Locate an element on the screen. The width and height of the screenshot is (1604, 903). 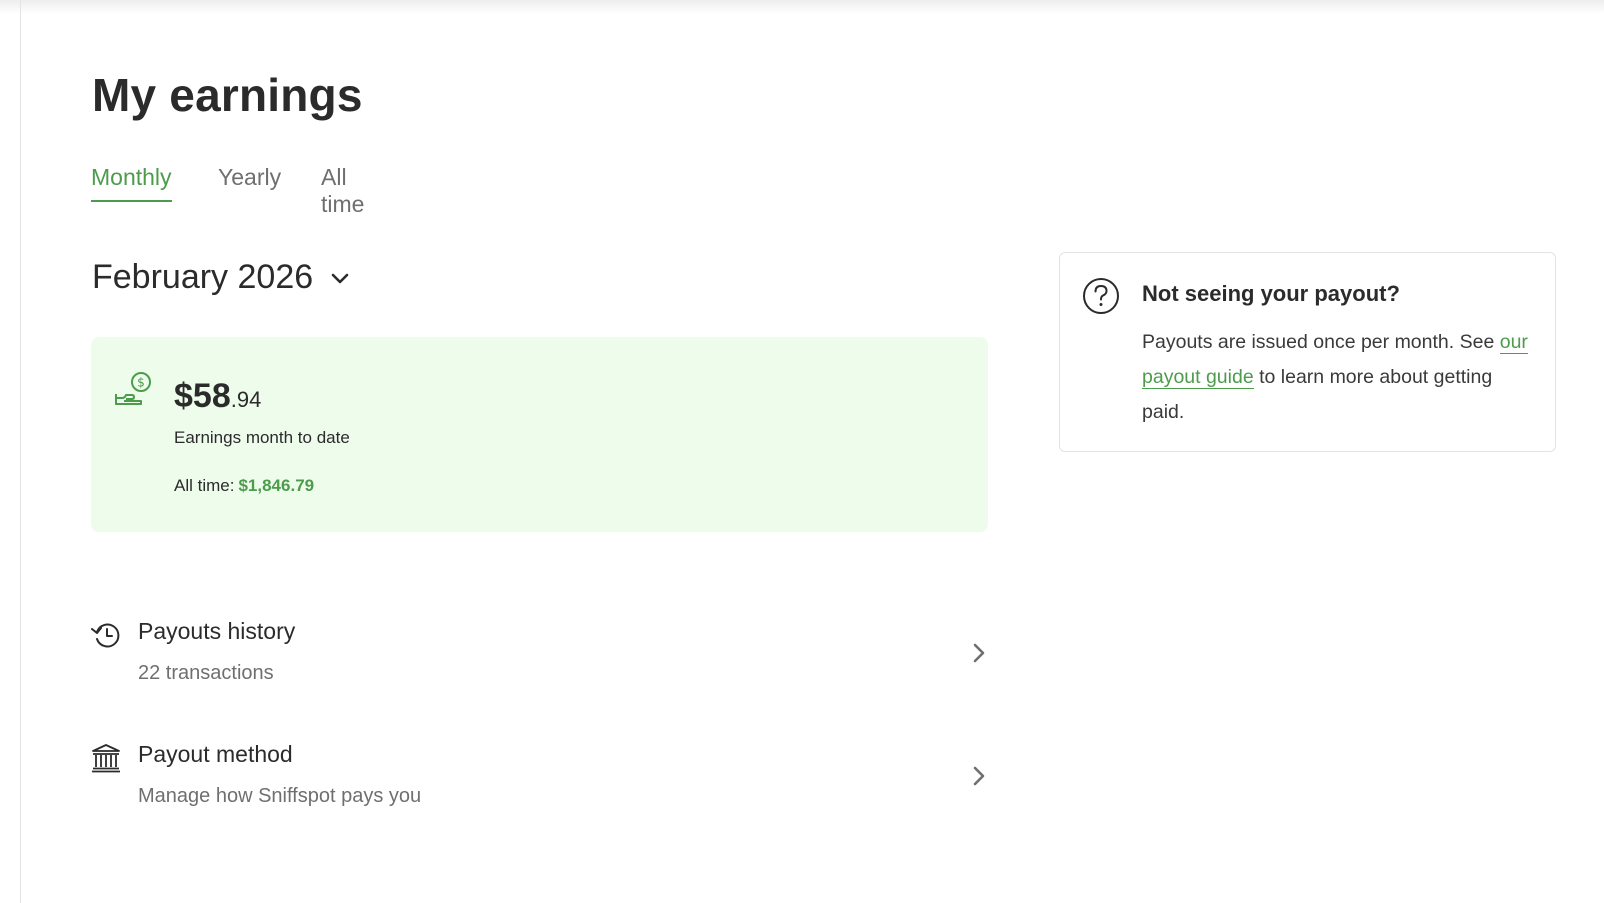
month-label: February 2026 is located at coordinates (203, 277).